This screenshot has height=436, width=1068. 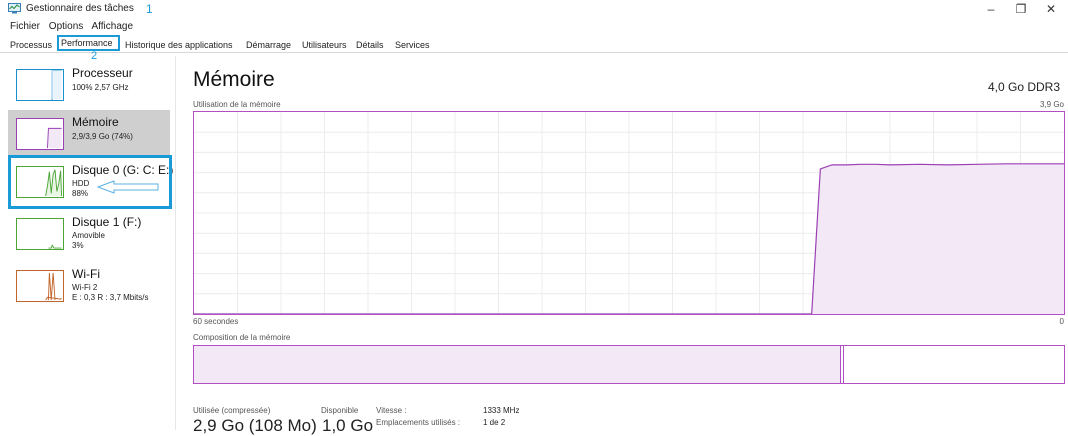 What do you see at coordinates (268, 45) in the screenshot?
I see `tab-demarrage: Démarrage` at bounding box center [268, 45].